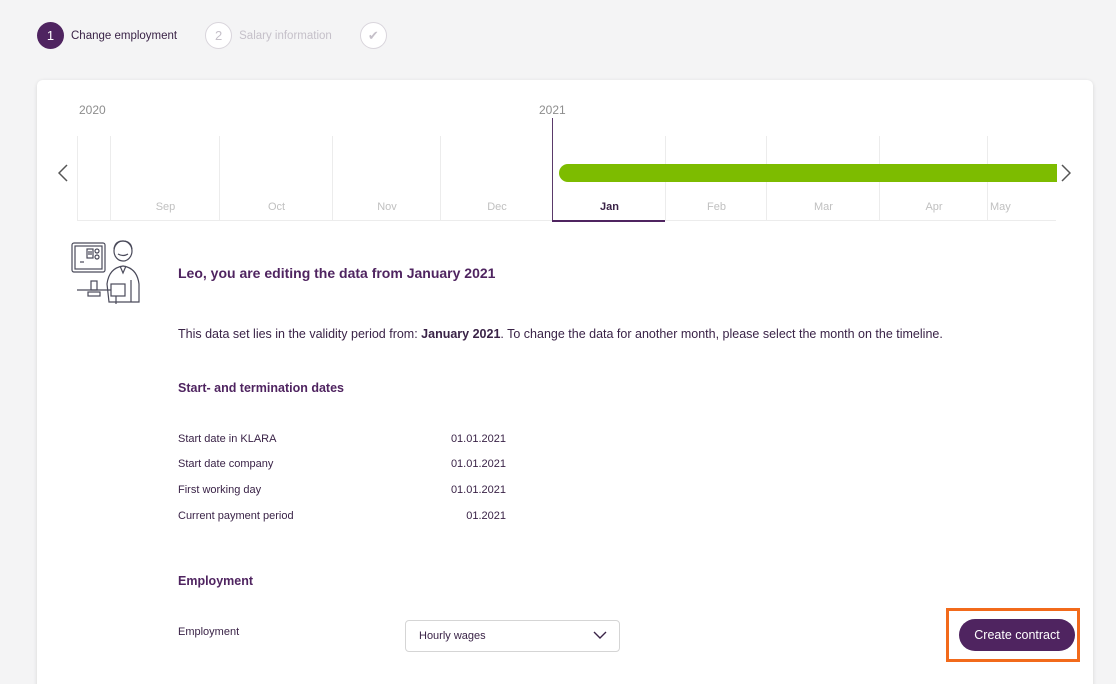 The height and width of the screenshot is (684, 1116). Describe the element at coordinates (600, 635) in the screenshot. I see `chevron-down-icon` at that location.